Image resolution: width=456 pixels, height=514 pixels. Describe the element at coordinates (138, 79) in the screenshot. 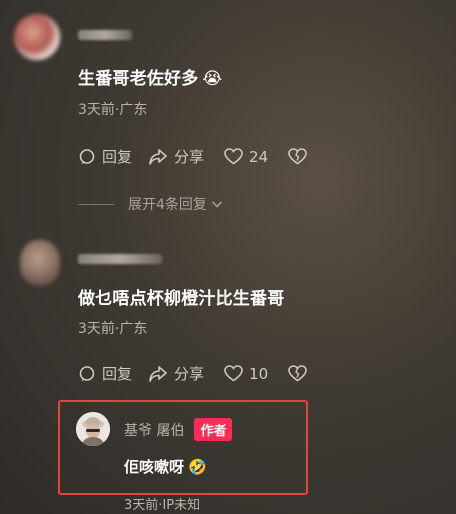

I see `comment-text-body: 生番哥老佐好多` at that location.